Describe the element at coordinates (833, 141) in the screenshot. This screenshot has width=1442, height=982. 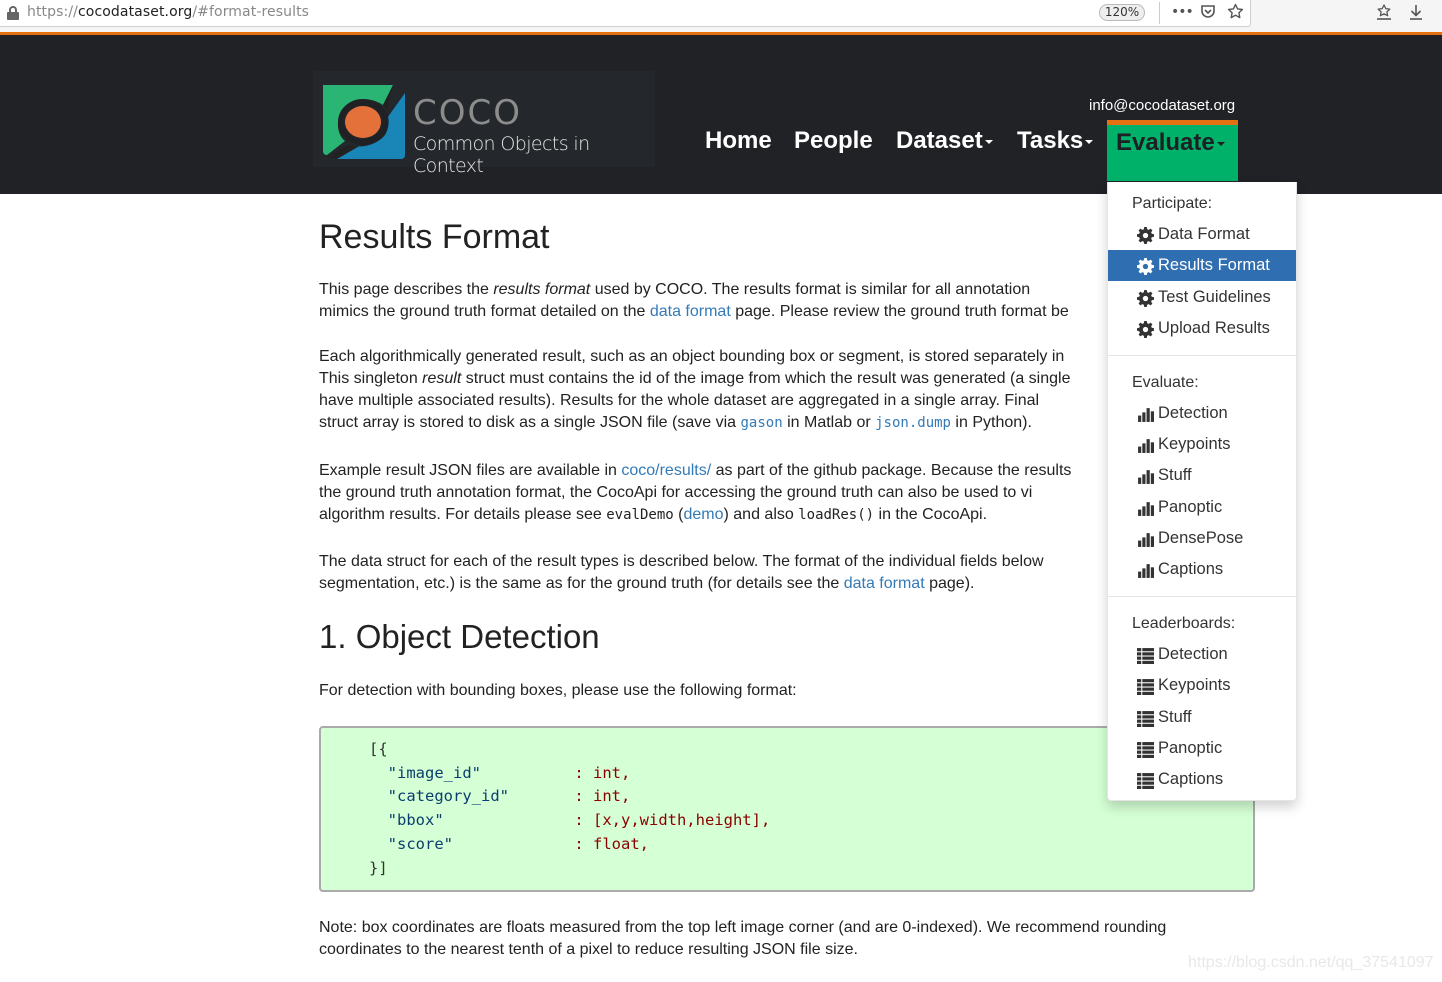
I see `nav-people: People` at that location.